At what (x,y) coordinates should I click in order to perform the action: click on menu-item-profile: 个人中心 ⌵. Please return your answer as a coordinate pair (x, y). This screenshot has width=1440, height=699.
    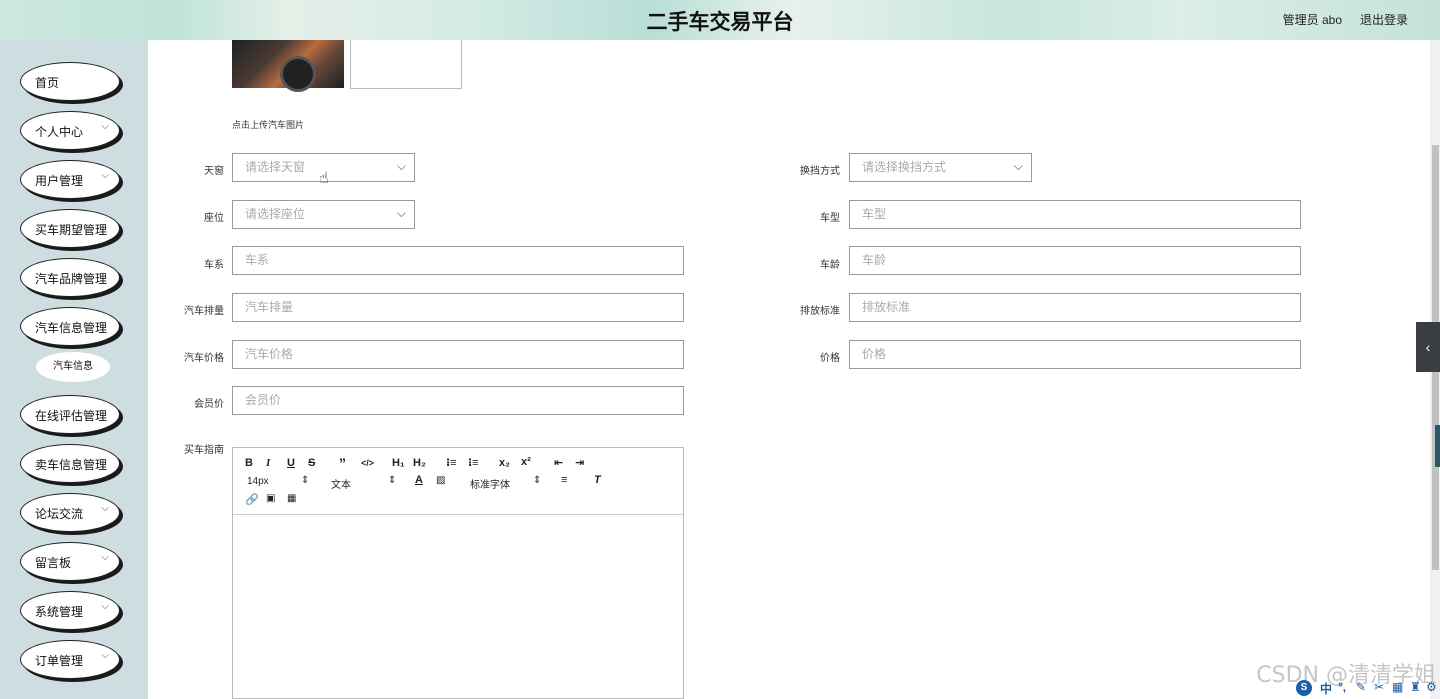
    Looking at the image, I should click on (70, 130).